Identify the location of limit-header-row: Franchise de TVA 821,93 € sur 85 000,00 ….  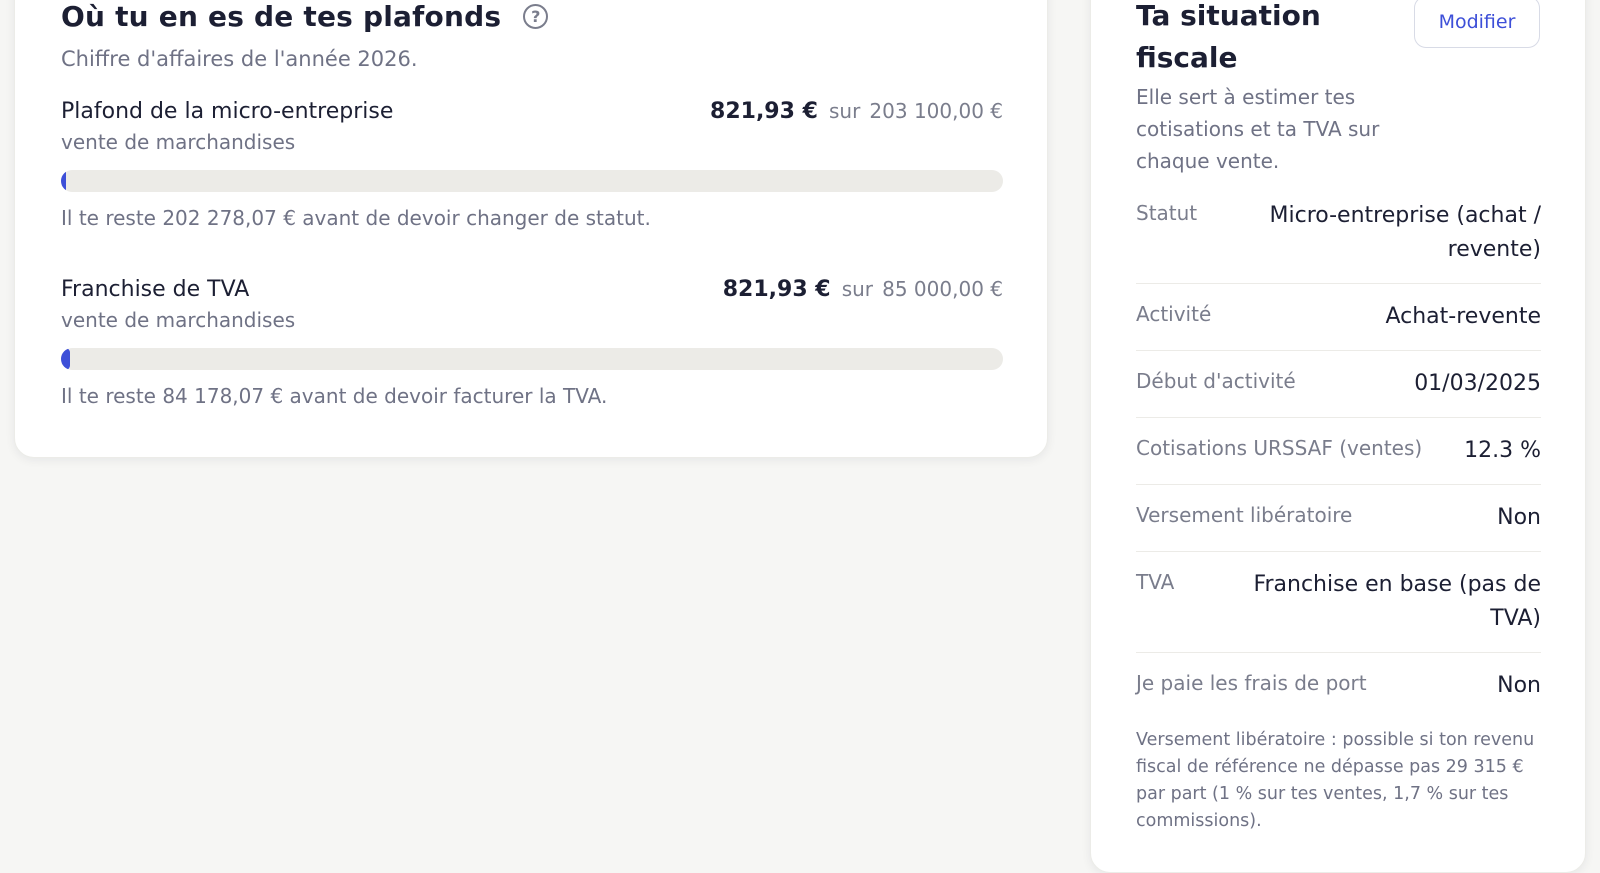
(532, 289).